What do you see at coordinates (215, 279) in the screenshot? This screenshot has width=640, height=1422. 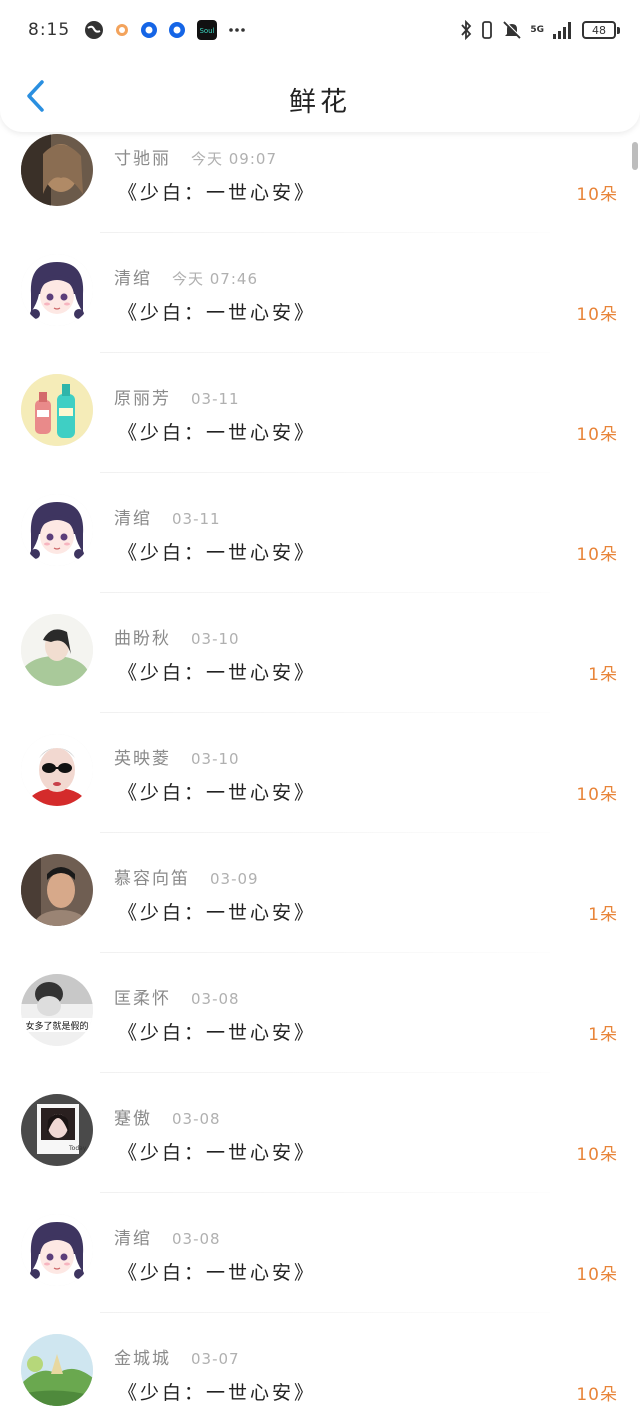 I see `gift-date: 今天 07:46` at bounding box center [215, 279].